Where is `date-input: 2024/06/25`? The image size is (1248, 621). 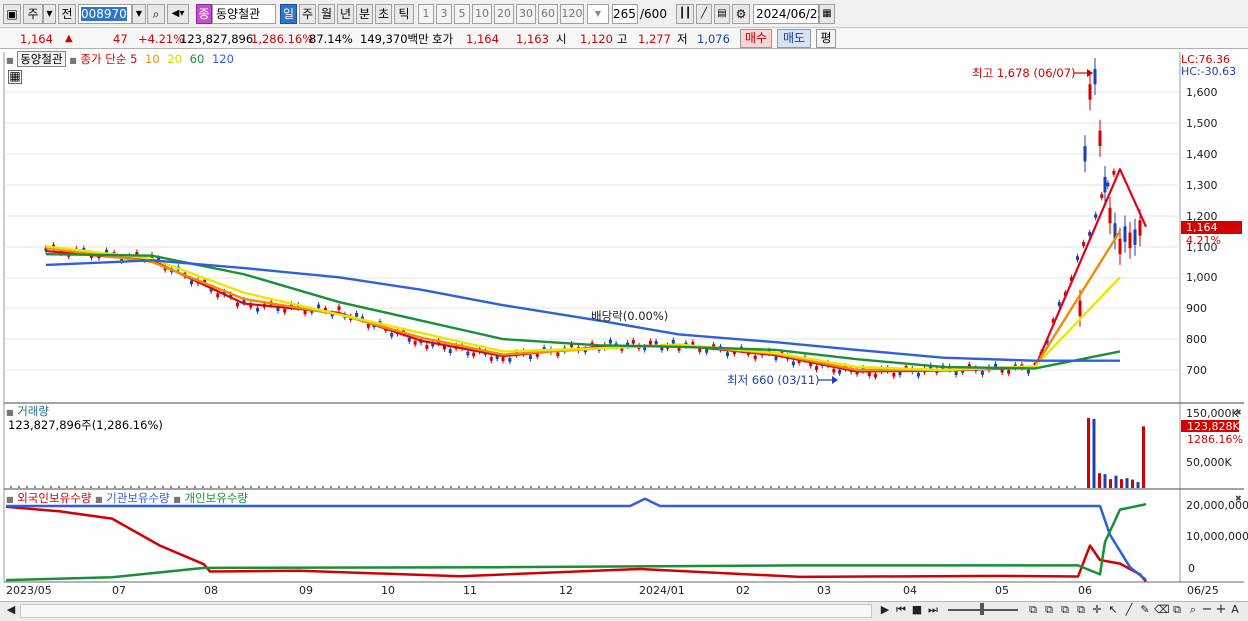 date-input: 2024/06/25 is located at coordinates (789, 14).